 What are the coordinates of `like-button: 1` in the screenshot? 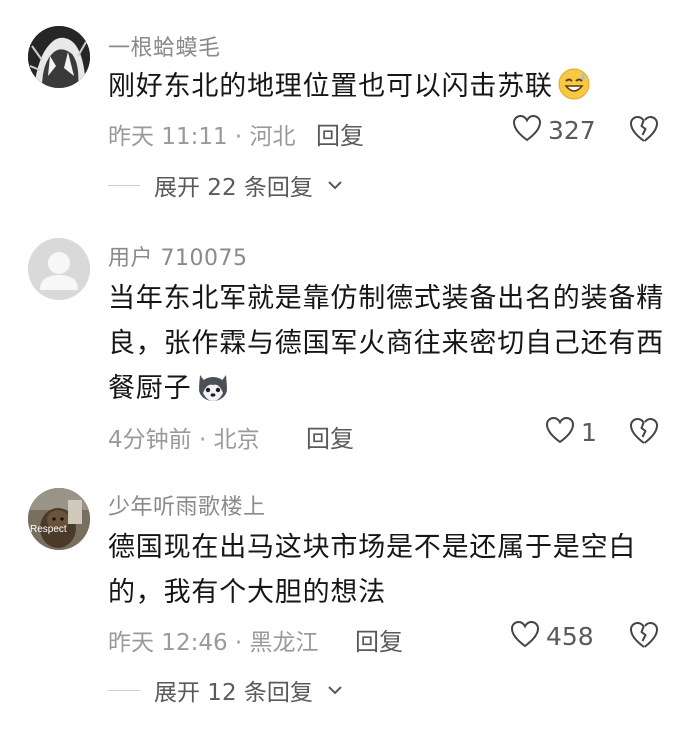 It's located at (571, 432).